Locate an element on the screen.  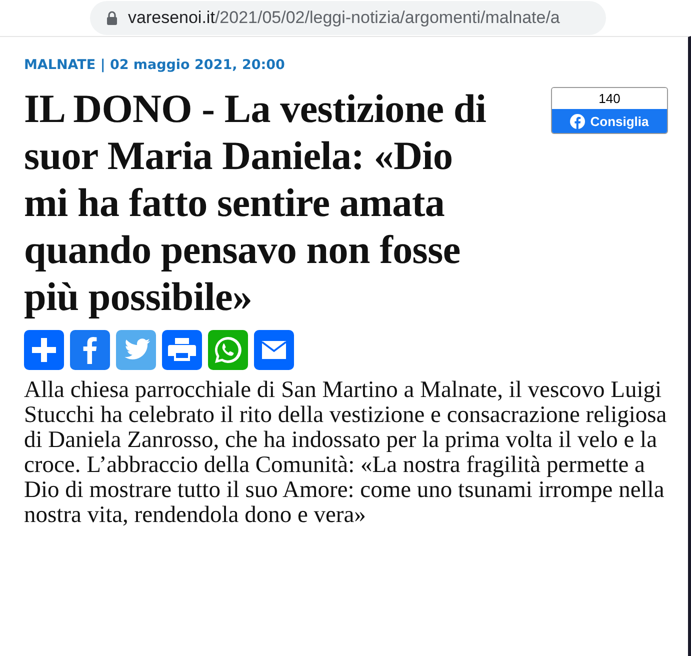
bird-button is located at coordinates (136, 350).